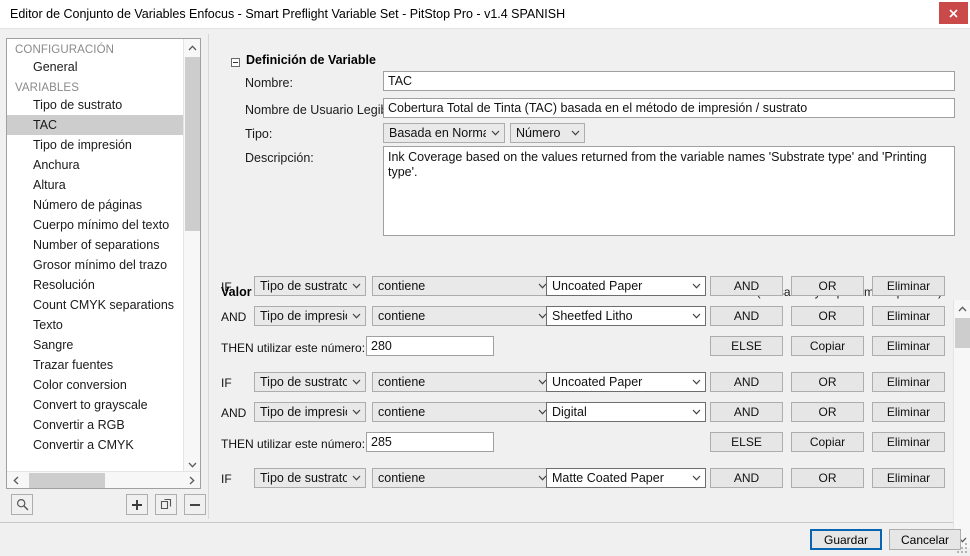 The image size is (970, 556). Describe the element at coordinates (96, 225) in the screenshot. I see `sidebar-item-cuerpo-m-nimo-del-texto: Cuerpo mínimo del texto` at that location.